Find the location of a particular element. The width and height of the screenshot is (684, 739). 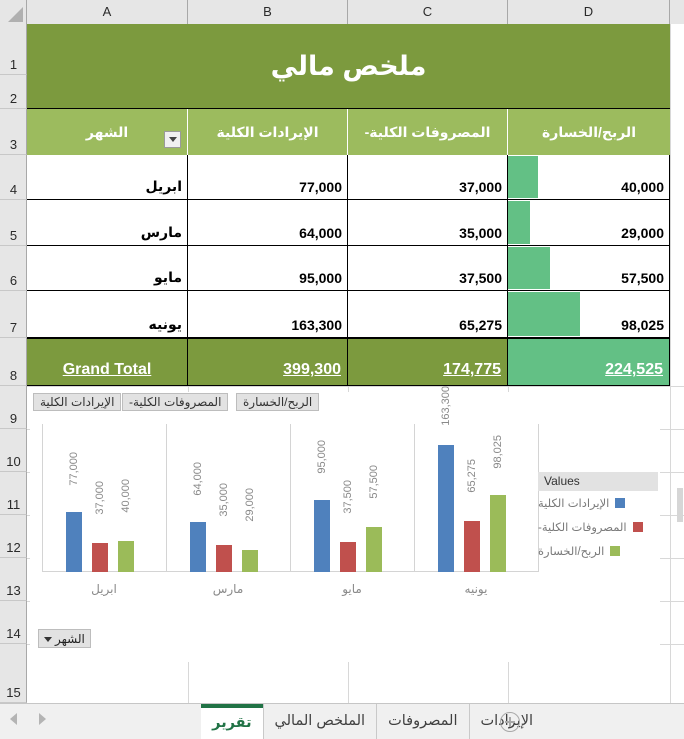

select-all-corner is located at coordinates (13, 12).